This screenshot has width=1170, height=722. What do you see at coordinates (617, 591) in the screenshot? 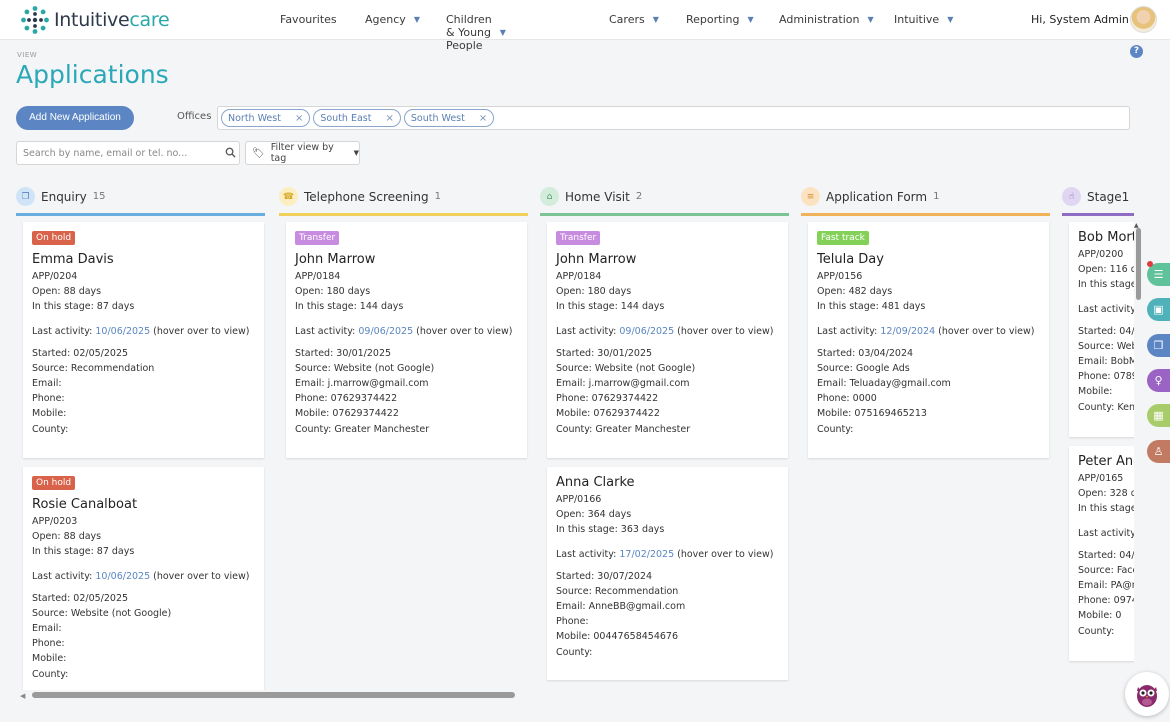
I see `source: Source: Recommendation` at bounding box center [617, 591].